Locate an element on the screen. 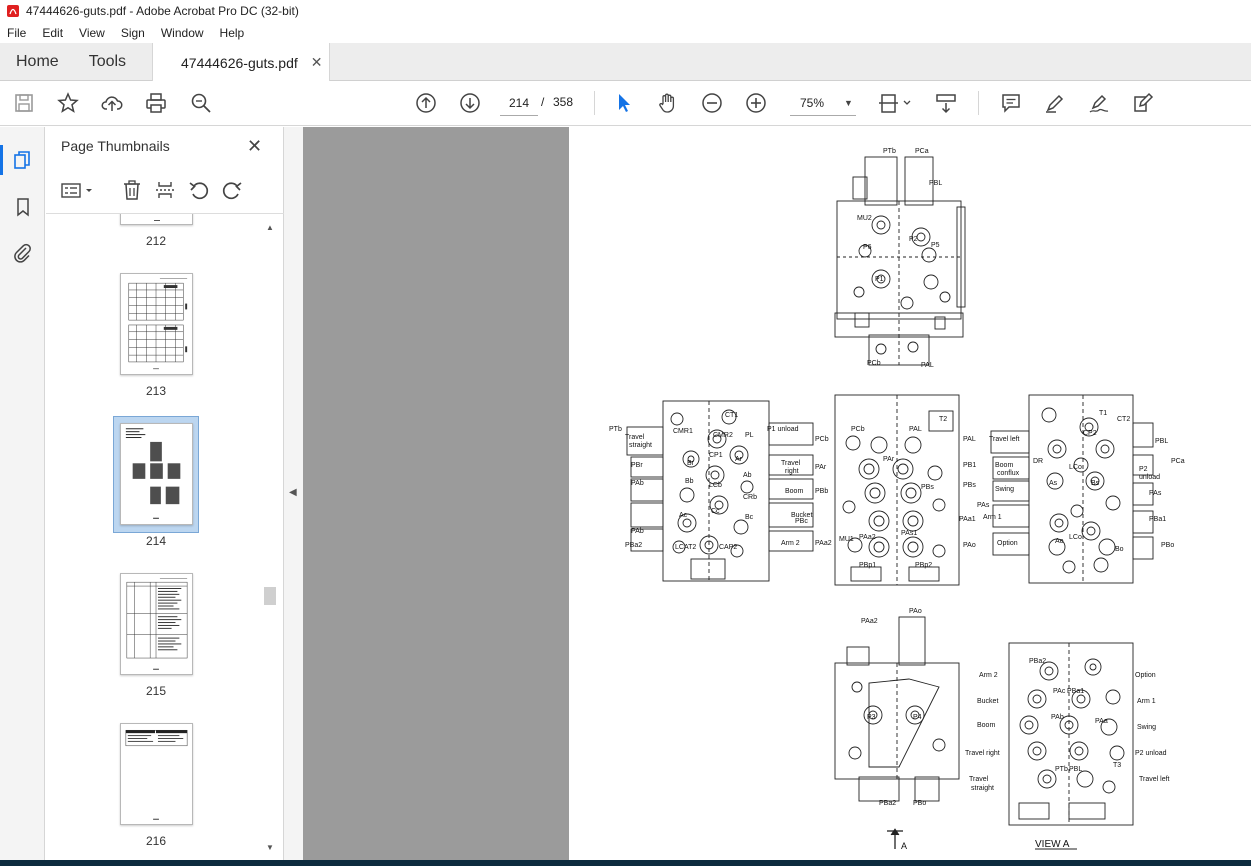 This screenshot has height=866, width=1251. menu-sign: Sign is located at coordinates (133, 33).